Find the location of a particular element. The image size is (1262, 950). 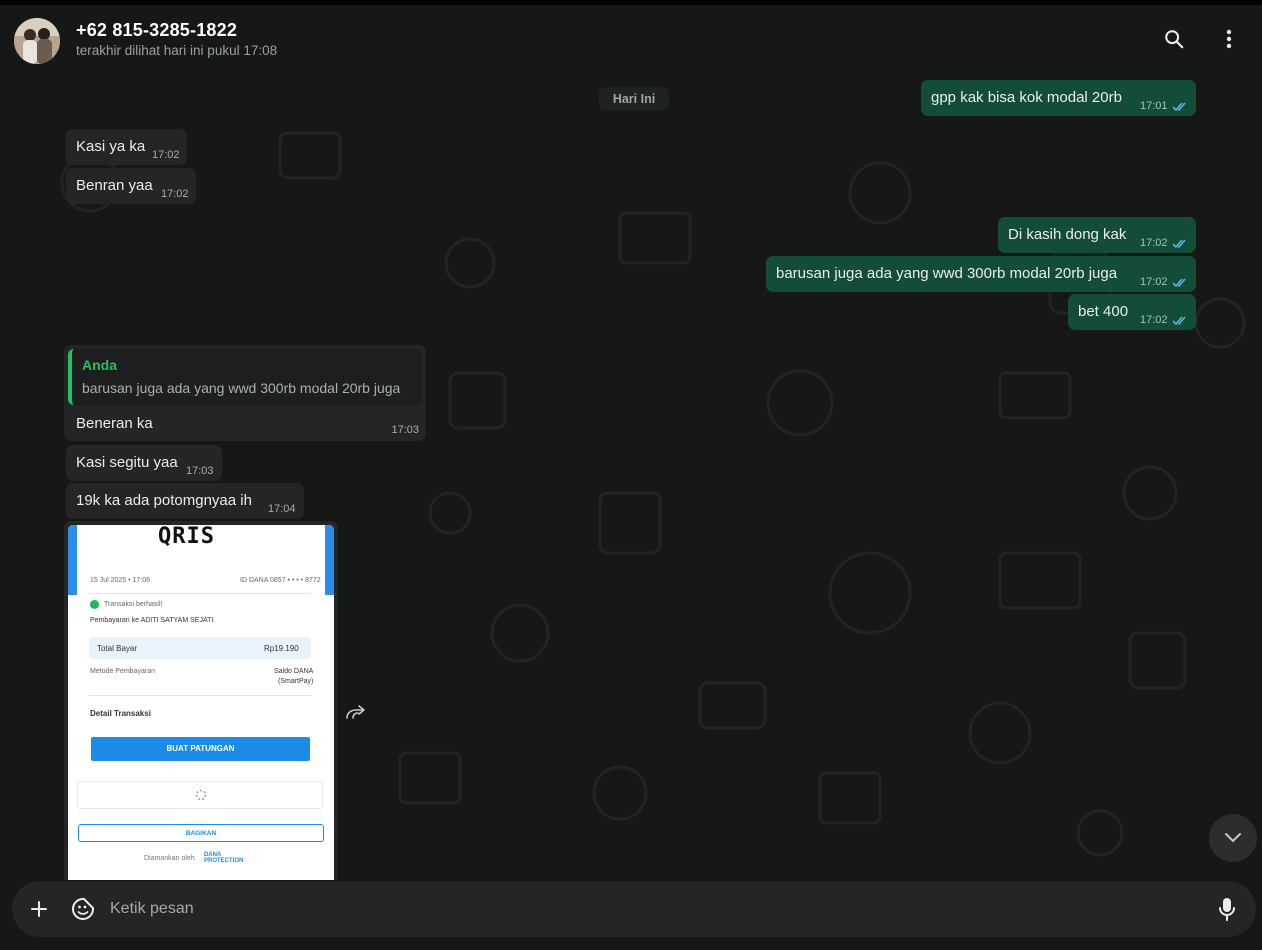

date-divider: Hari Ini is located at coordinates (634, 98).